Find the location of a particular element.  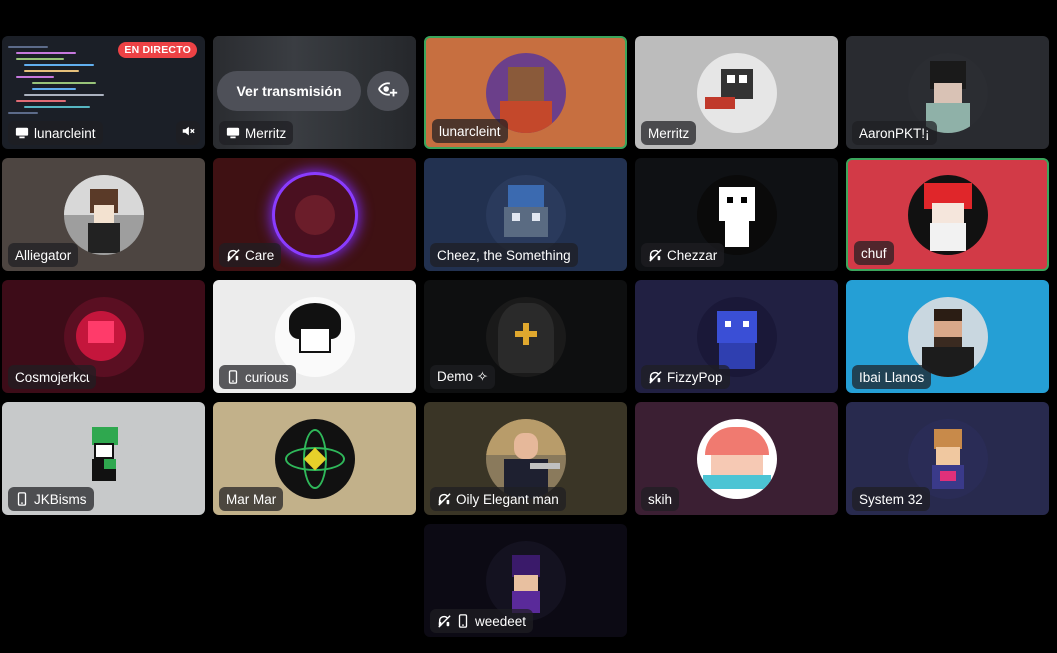

participant-name: curious is located at coordinates (267, 377).